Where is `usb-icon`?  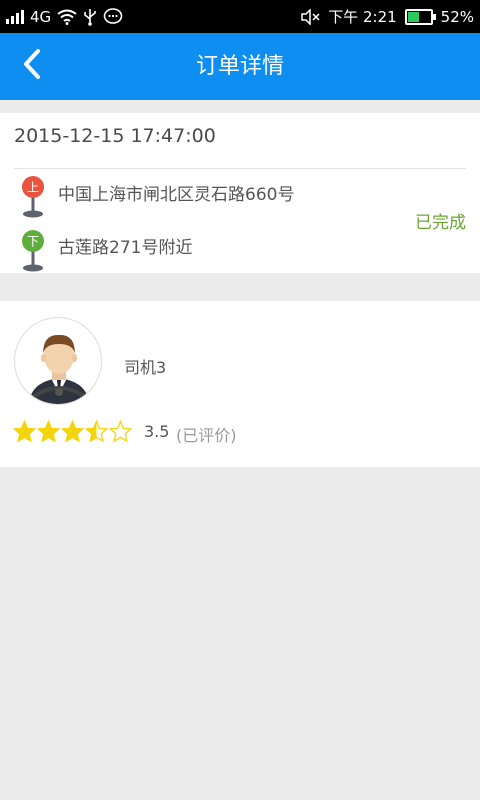 usb-icon is located at coordinates (90, 17).